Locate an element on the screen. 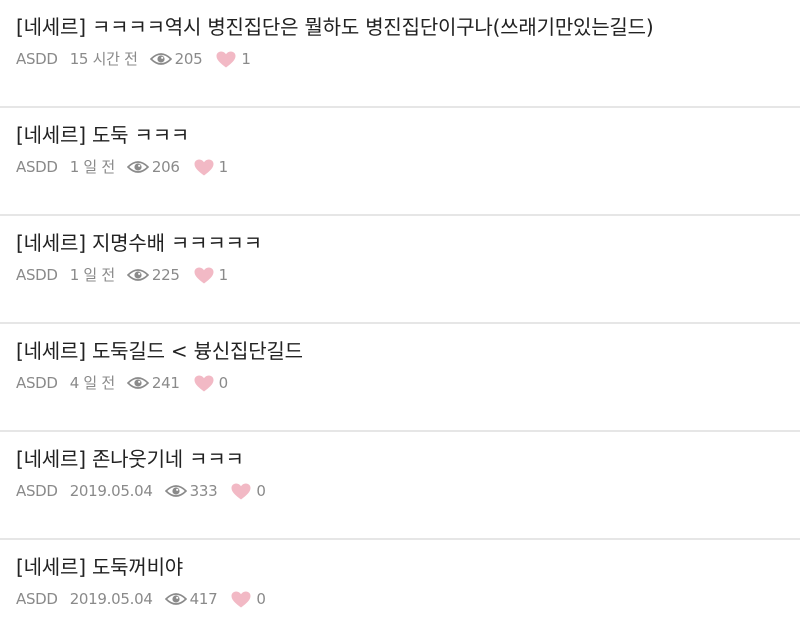  view-count: 205 is located at coordinates (176, 59).